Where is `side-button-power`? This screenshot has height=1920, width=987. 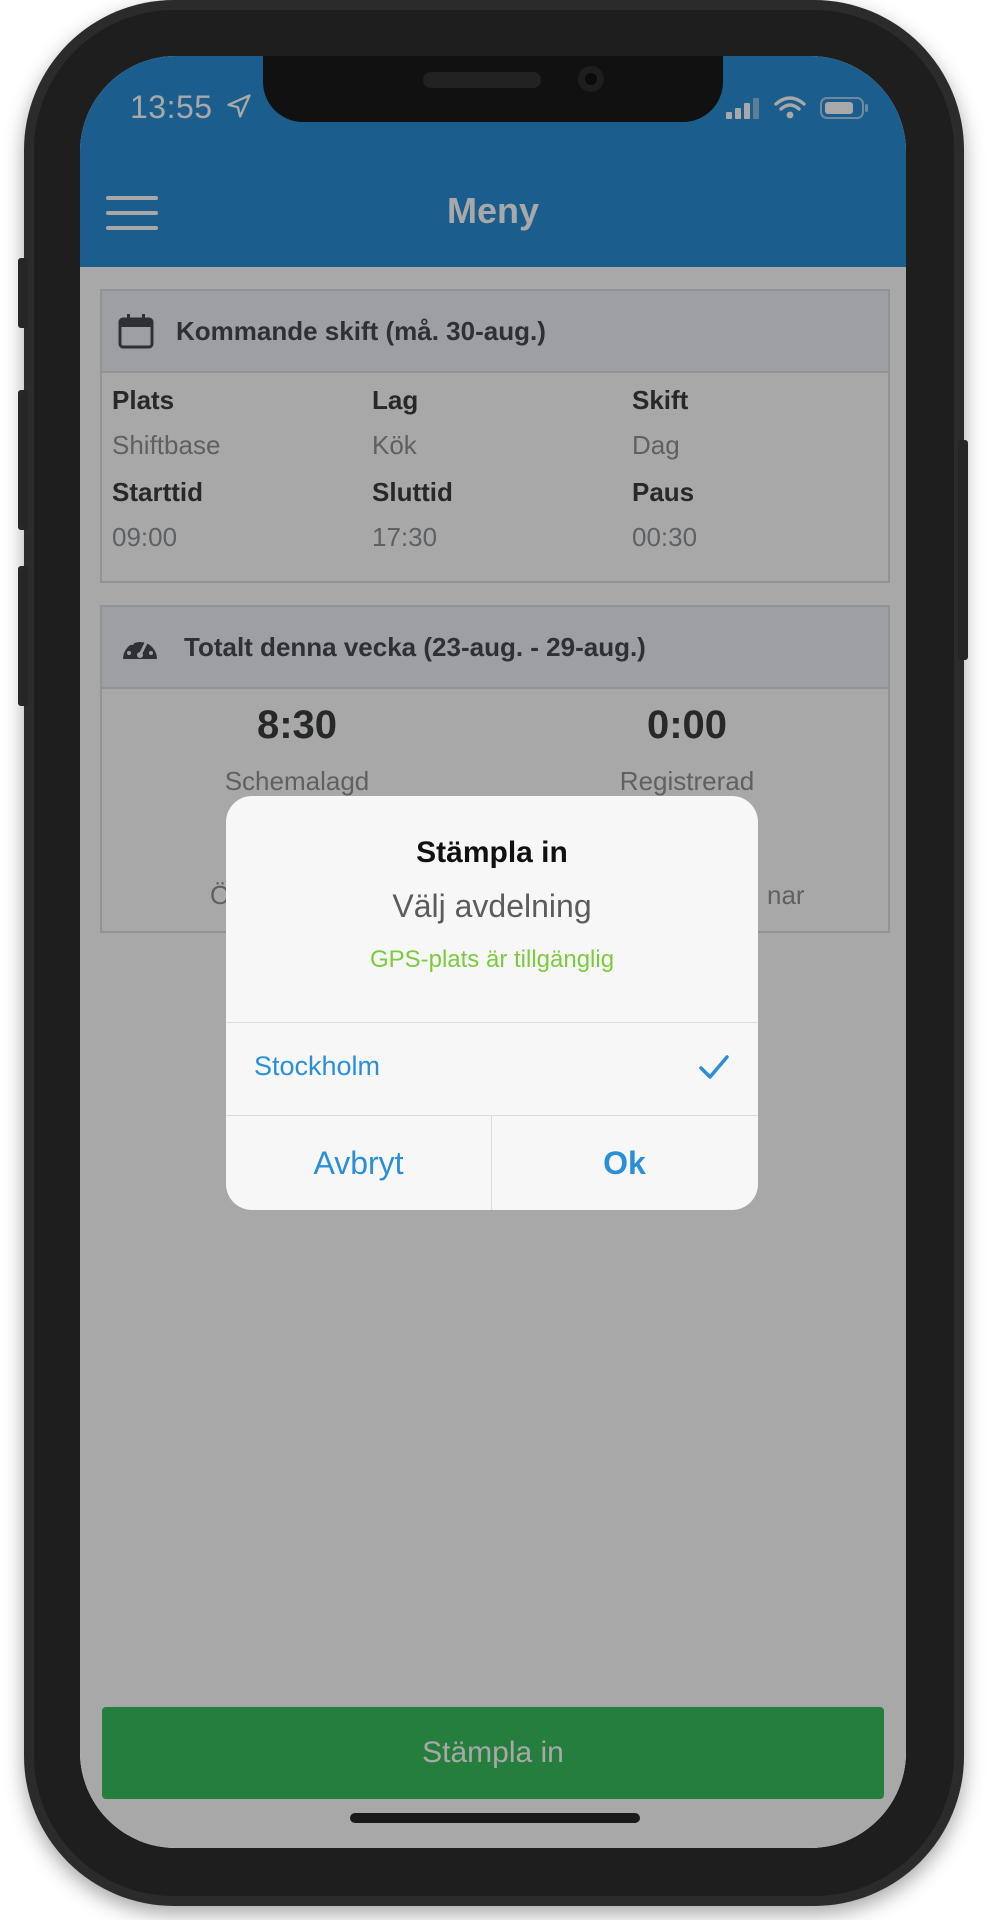
side-button-power is located at coordinates (963, 550).